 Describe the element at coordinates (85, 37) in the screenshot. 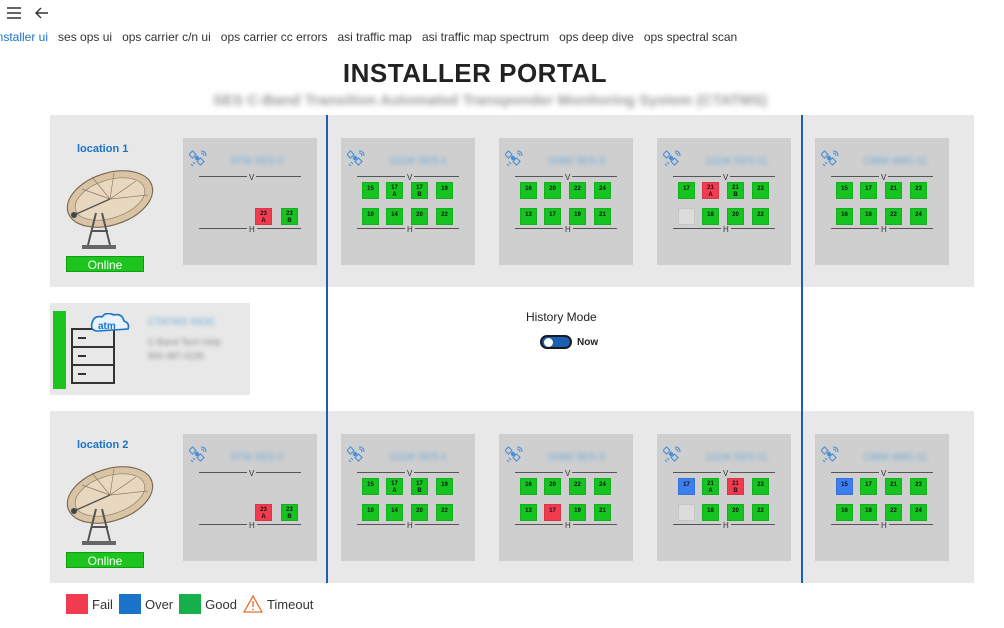

I see `tab-ses-ops-ui: ses ops ui` at that location.